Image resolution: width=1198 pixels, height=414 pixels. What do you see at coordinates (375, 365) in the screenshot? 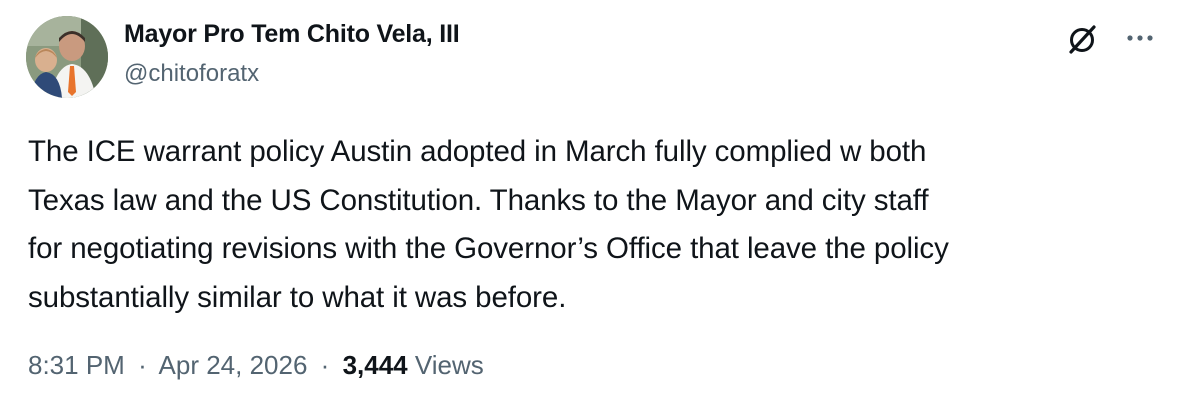
I see `views-count: 3,444` at bounding box center [375, 365].